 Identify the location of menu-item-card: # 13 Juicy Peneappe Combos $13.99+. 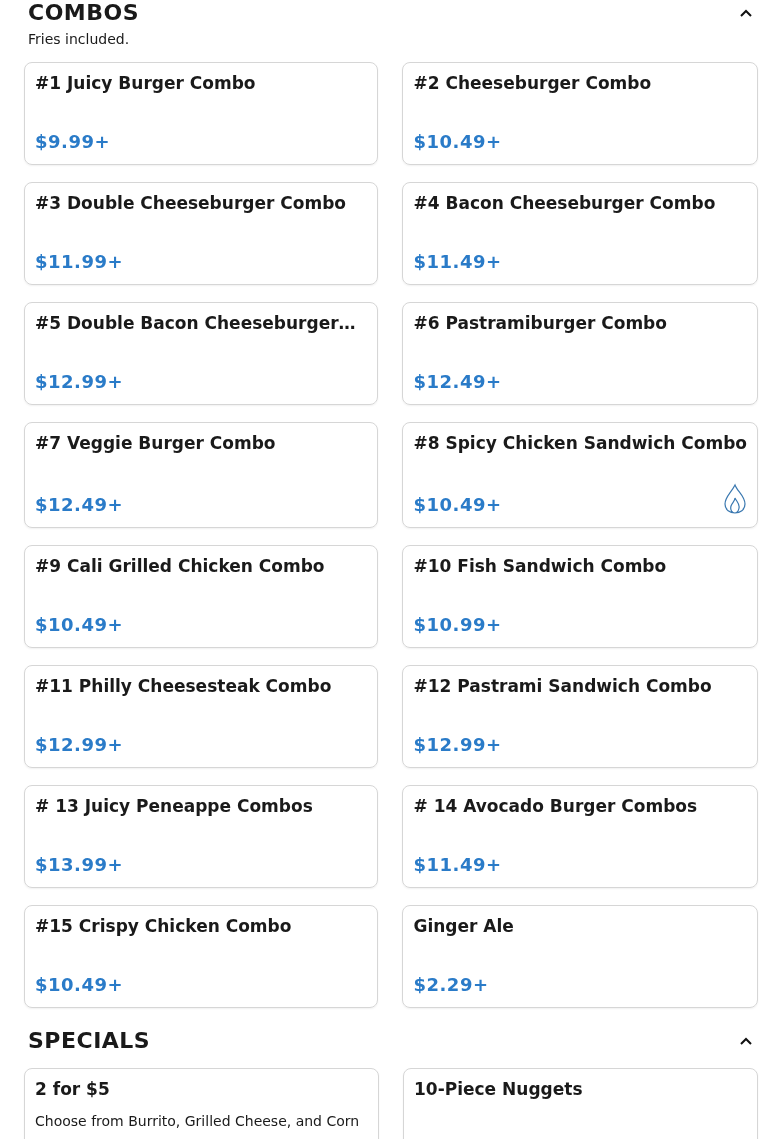
(201, 836).